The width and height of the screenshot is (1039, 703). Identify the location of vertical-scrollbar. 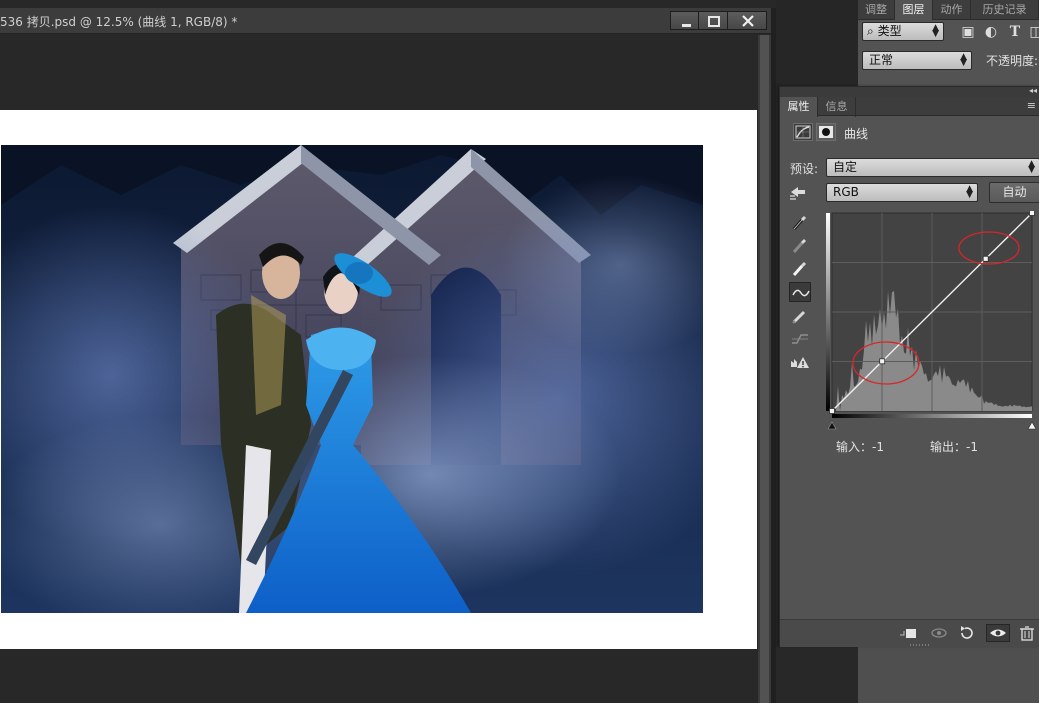
(764, 369).